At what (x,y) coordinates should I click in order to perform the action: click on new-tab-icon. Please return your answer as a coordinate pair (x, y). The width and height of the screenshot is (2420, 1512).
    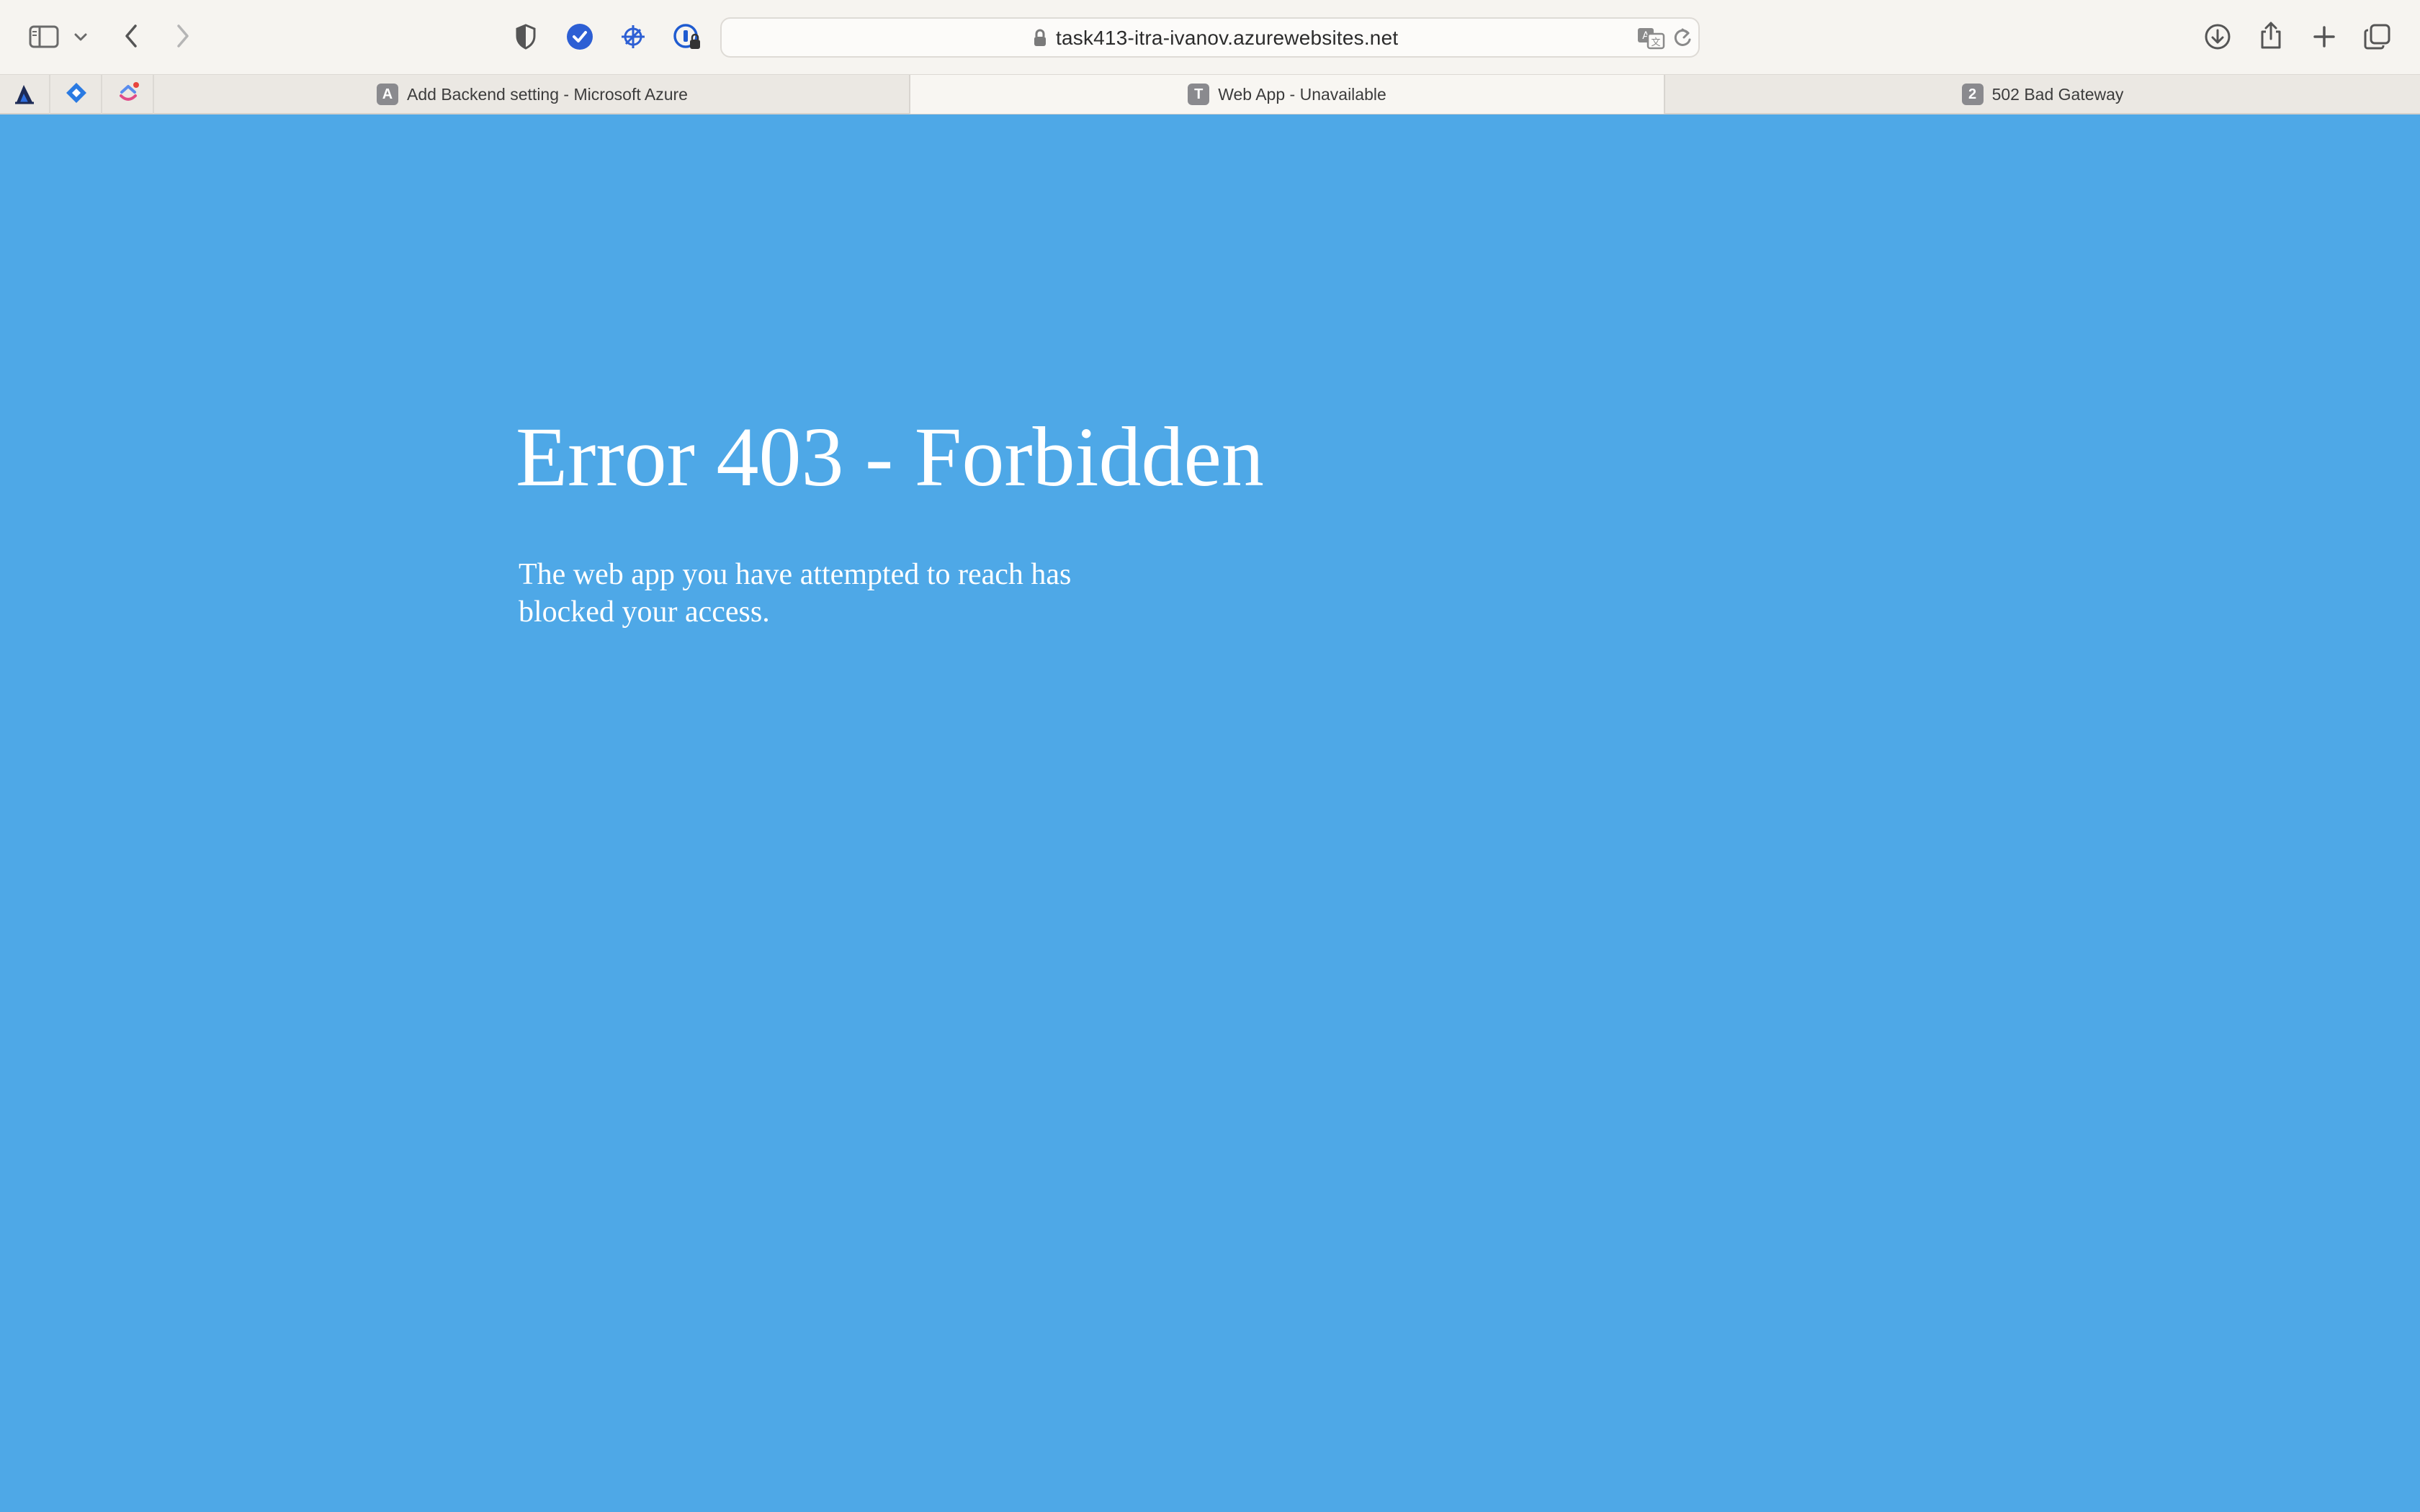
    Looking at the image, I should click on (2324, 37).